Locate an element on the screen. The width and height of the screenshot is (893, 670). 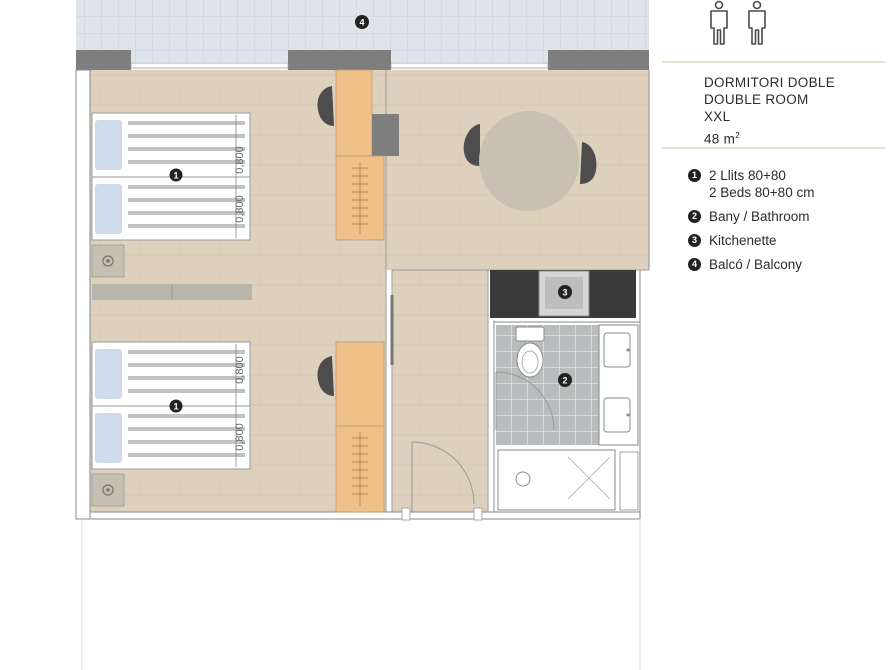
room-area: 48 m2 is located at coordinates (769, 137).